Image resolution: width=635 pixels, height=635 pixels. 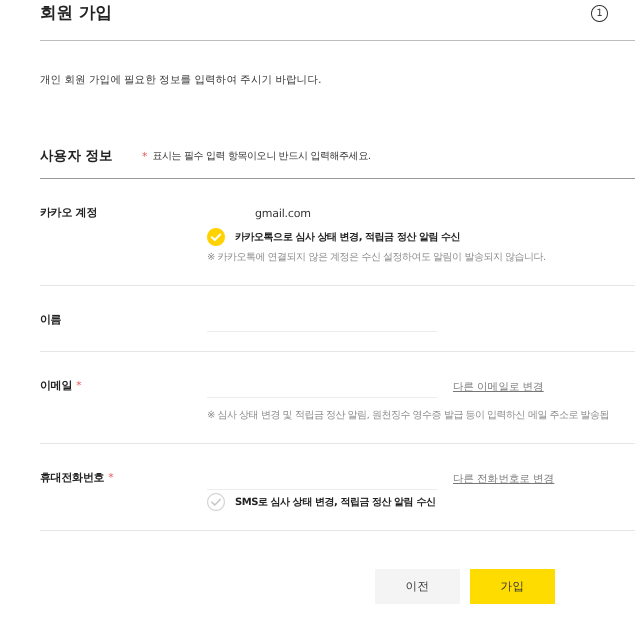 What do you see at coordinates (408, 416) in the screenshot?
I see `note-text: ※ 심사 상태 변경 및 적립금 정산 알림, 원천징수 영수증 발급 등이 입력하신 메일 주소로 발송됩` at bounding box center [408, 416].